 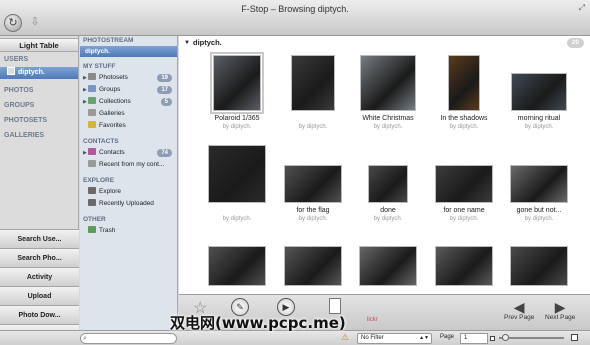 I want to click on fullscreen-icon: ⤢, so click(x=582, y=8).